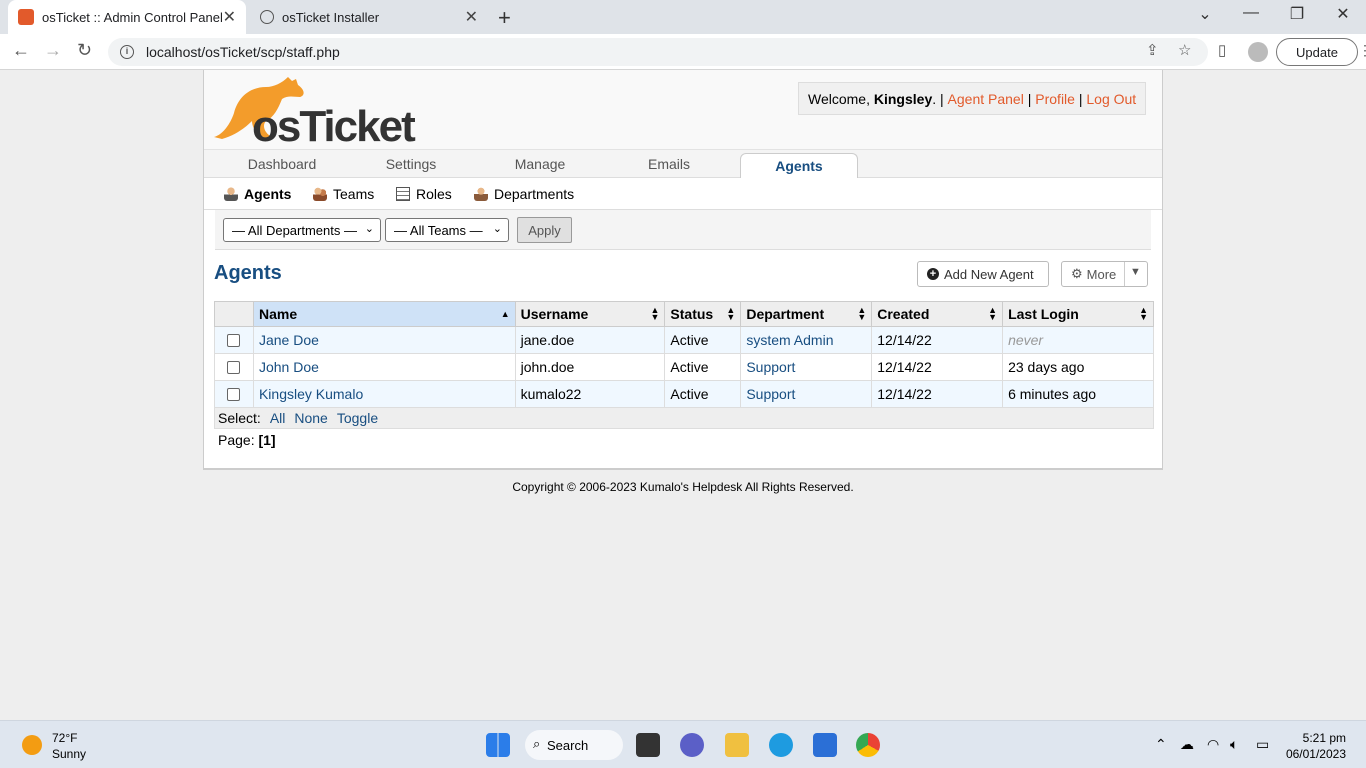 This screenshot has width=1366, height=768. Describe the element at coordinates (806, 314) in the screenshot. I see `department-column-header: Department ▲ ▼` at that location.